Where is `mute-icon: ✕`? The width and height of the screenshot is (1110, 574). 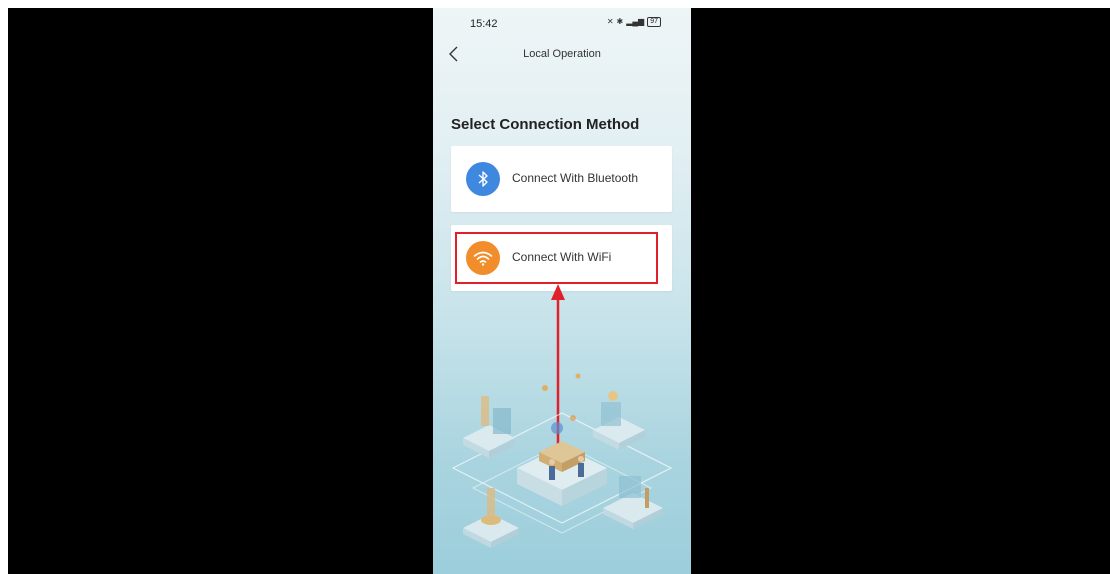
mute-icon: ✕ is located at coordinates (610, 21).